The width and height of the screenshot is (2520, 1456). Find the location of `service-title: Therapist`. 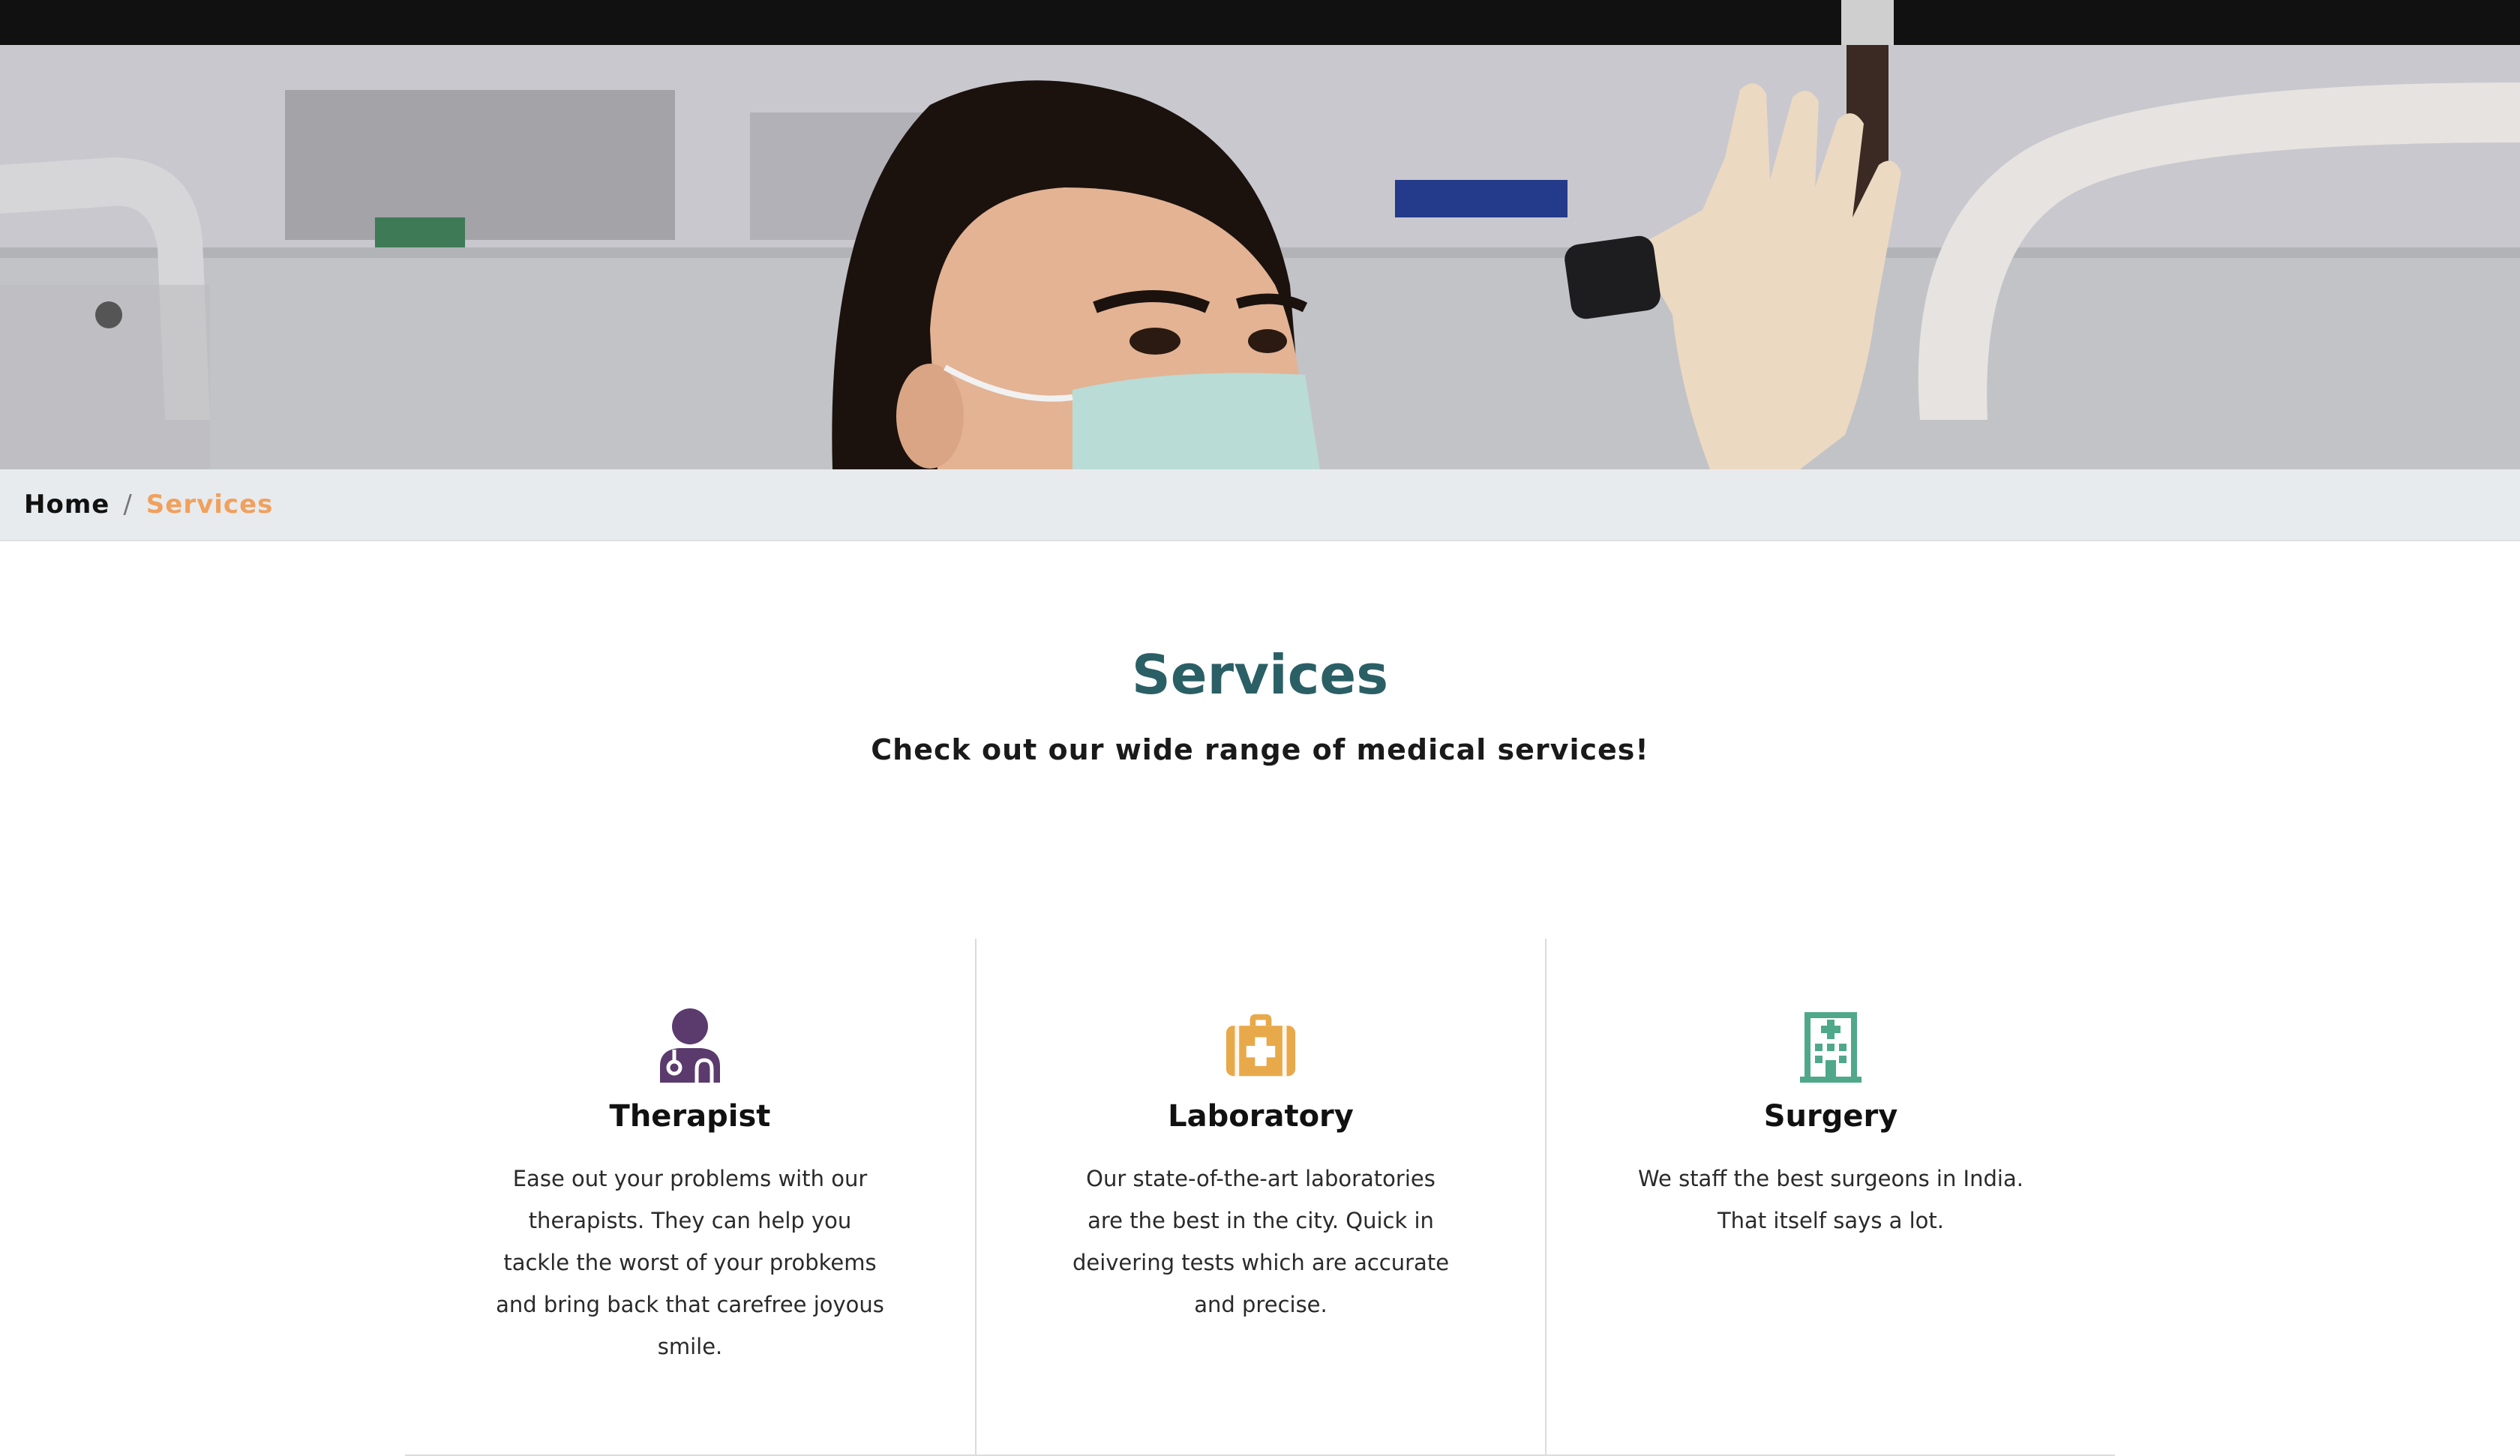

service-title: Therapist is located at coordinates (690, 1116).